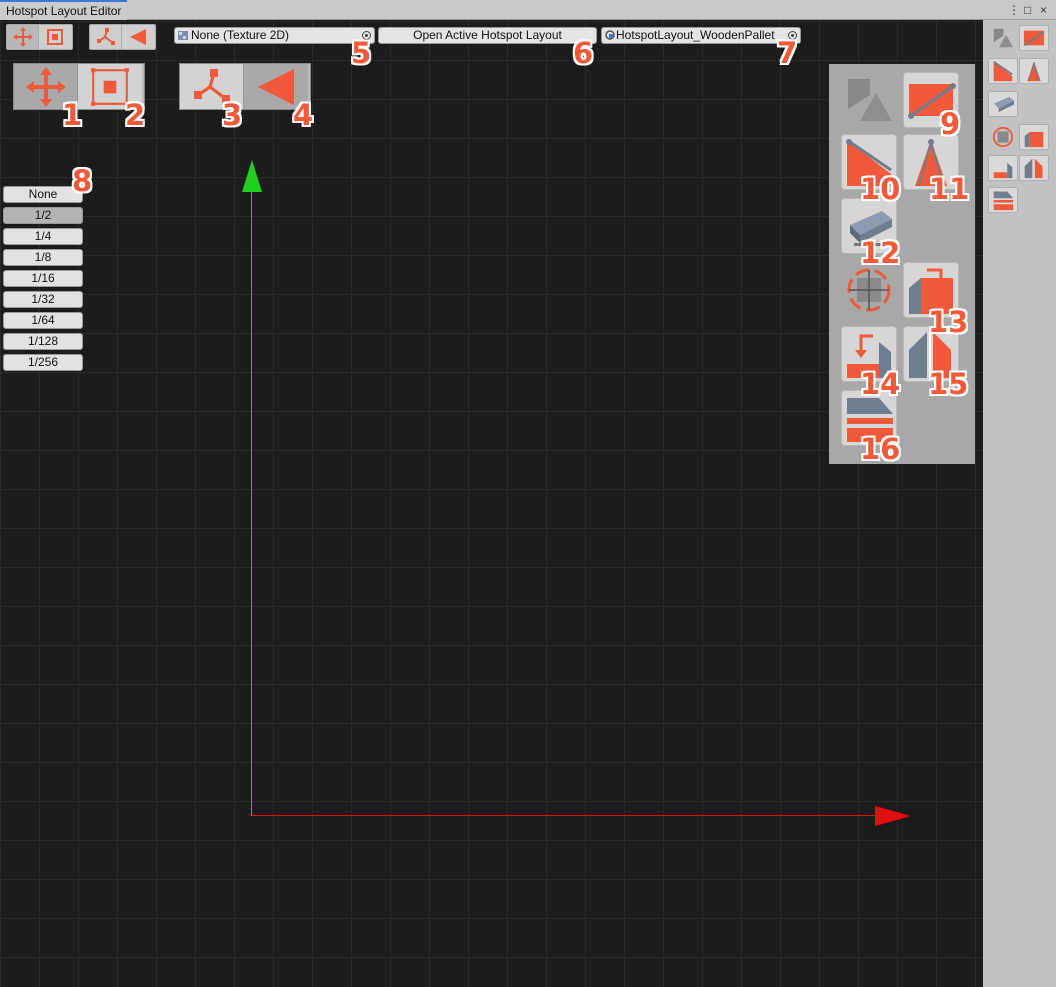 The image size is (1056, 987). I want to click on stack-icon, so click(1003, 201).